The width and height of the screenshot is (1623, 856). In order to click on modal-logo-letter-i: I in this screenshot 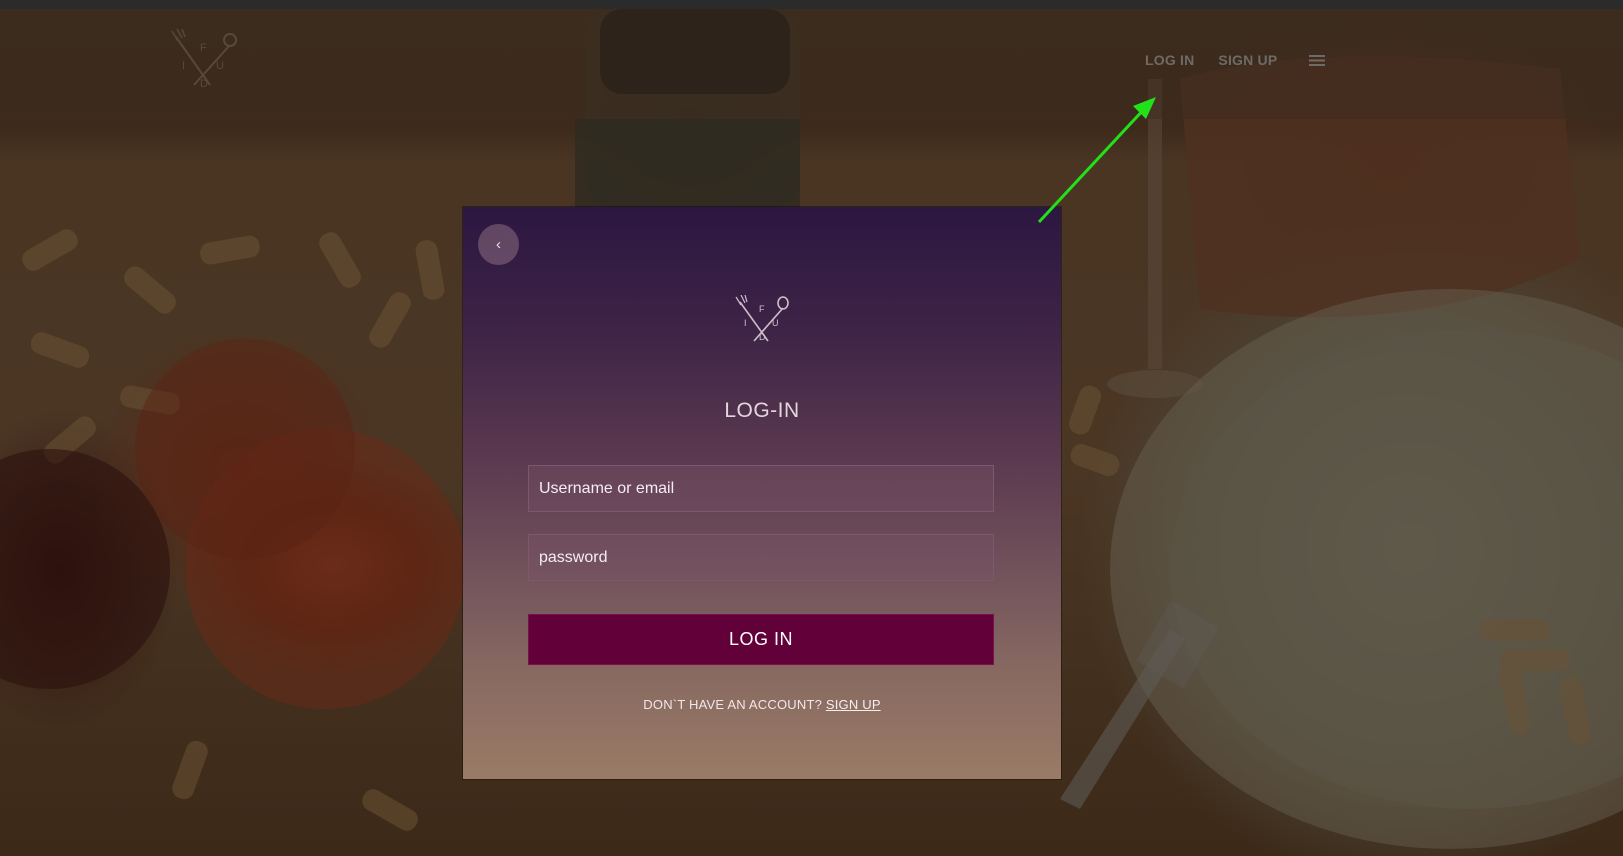, I will do `click(745, 323)`.